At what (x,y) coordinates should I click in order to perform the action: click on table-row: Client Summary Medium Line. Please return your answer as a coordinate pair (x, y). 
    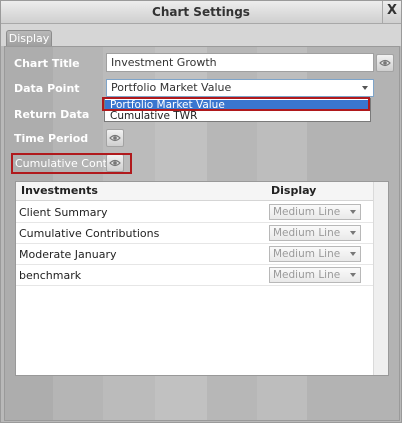
    Looking at the image, I should click on (202, 212).